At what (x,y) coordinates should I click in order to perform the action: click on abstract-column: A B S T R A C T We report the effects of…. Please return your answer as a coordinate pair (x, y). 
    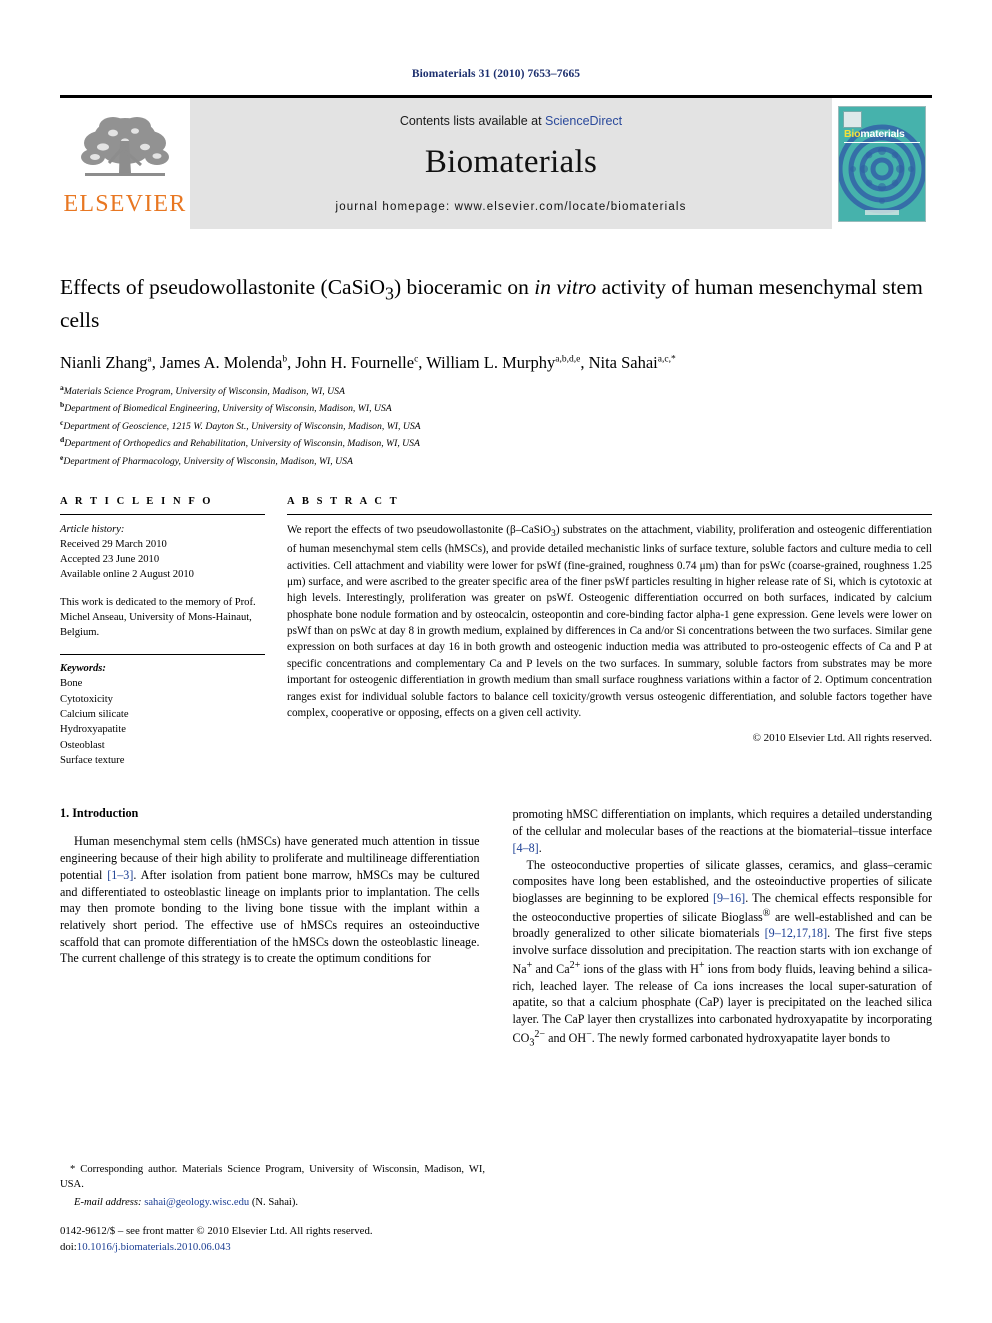
    Looking at the image, I should click on (609, 632).